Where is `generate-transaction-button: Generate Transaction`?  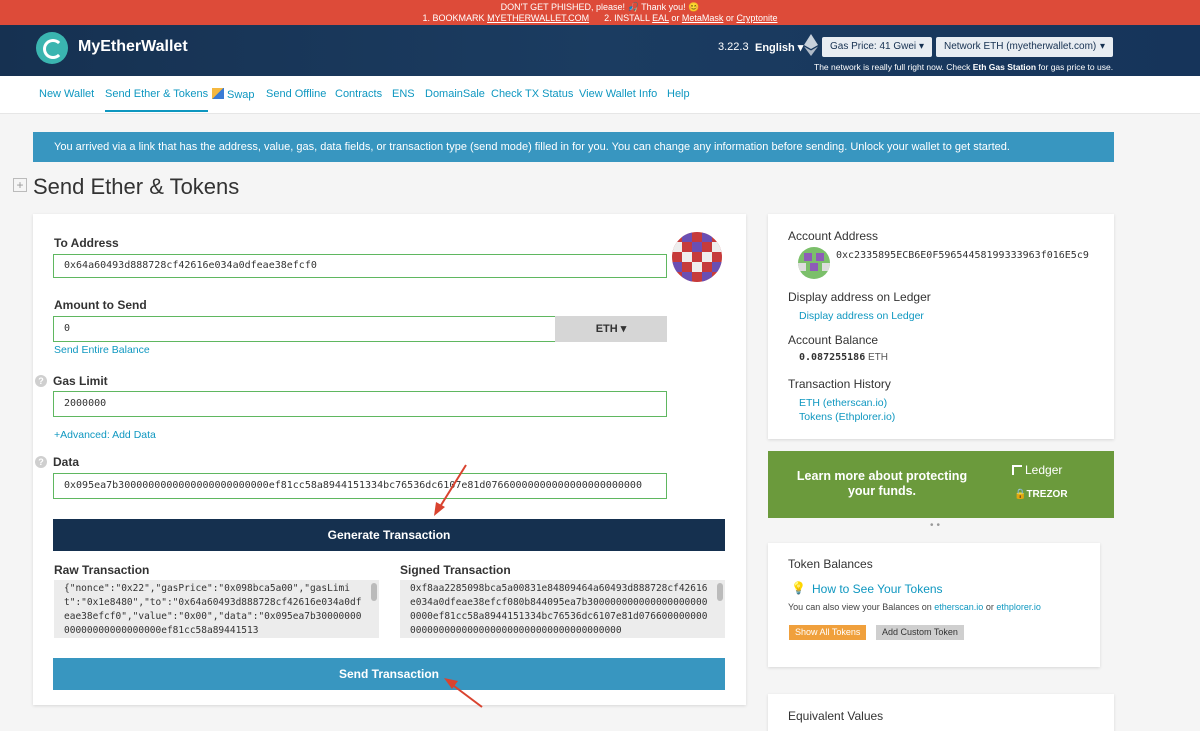
generate-transaction-button: Generate Transaction is located at coordinates (389, 535).